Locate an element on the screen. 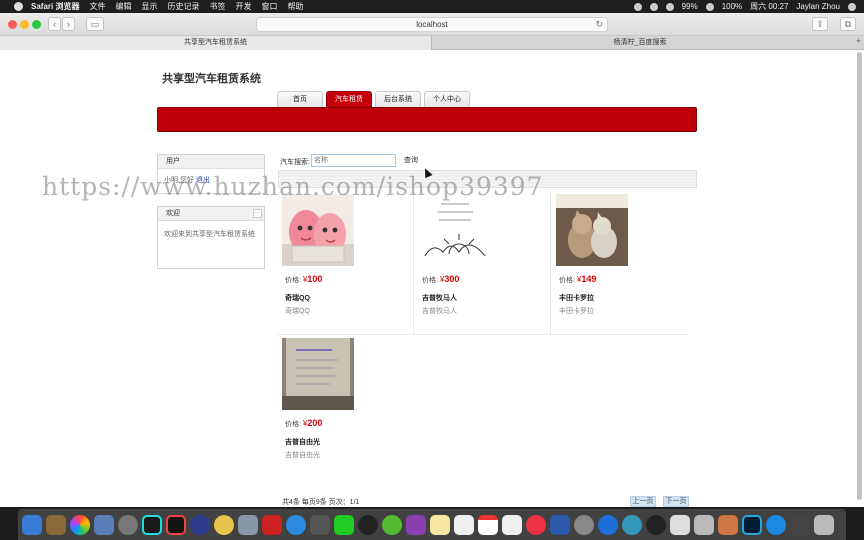 Image resolution: width=864 pixels, height=540 pixels. menu-history: 历史记录 is located at coordinates (183, 6).